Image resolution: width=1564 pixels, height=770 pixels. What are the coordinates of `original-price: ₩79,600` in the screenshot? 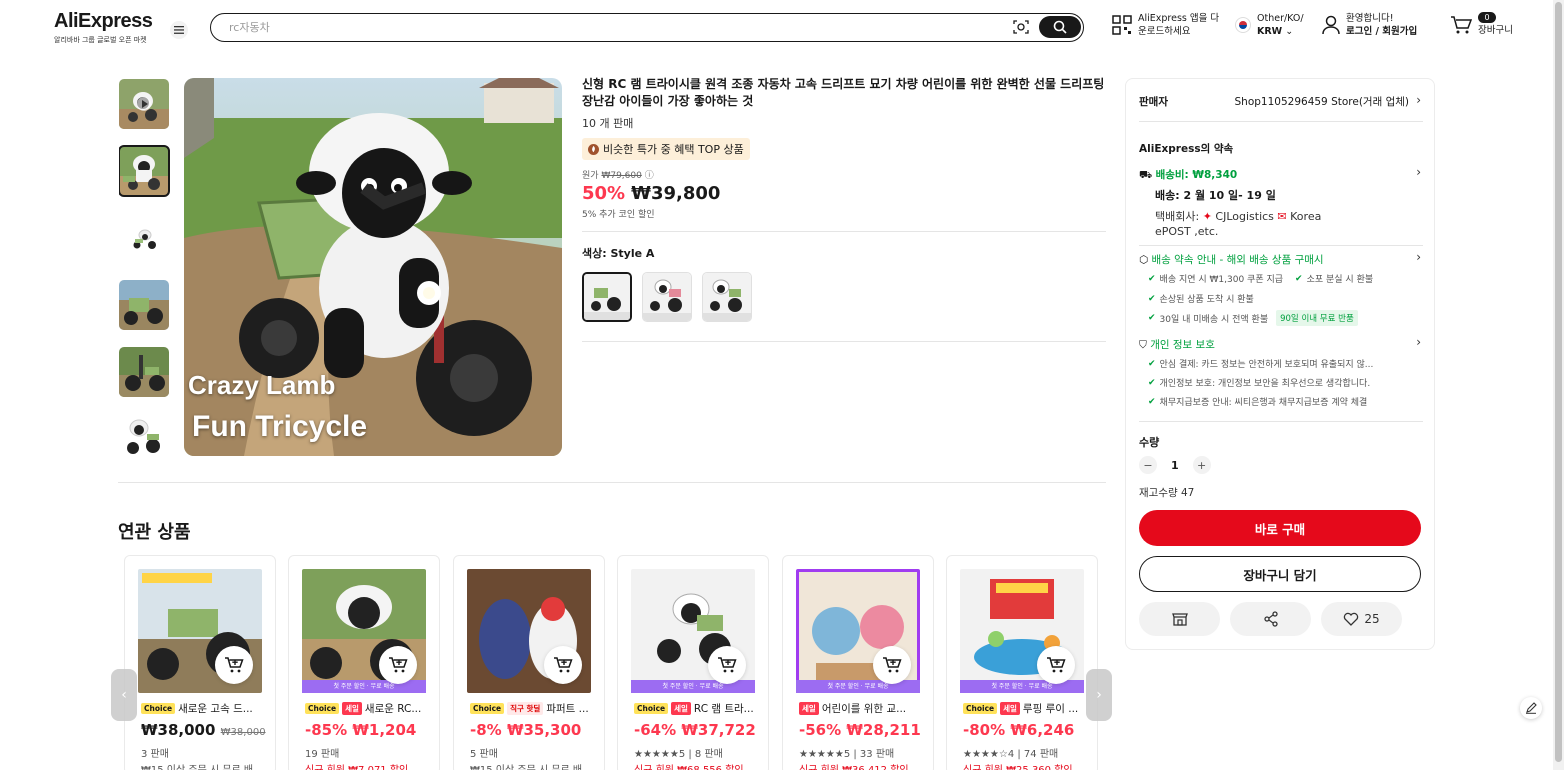 It's located at (621, 176).